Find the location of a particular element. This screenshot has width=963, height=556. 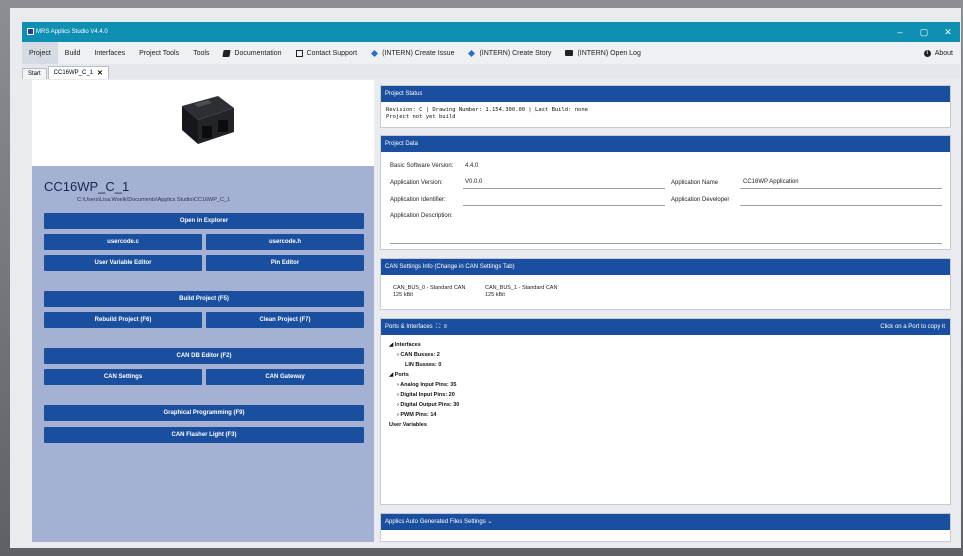

close-tab-icon: ✕ is located at coordinates (100, 73).